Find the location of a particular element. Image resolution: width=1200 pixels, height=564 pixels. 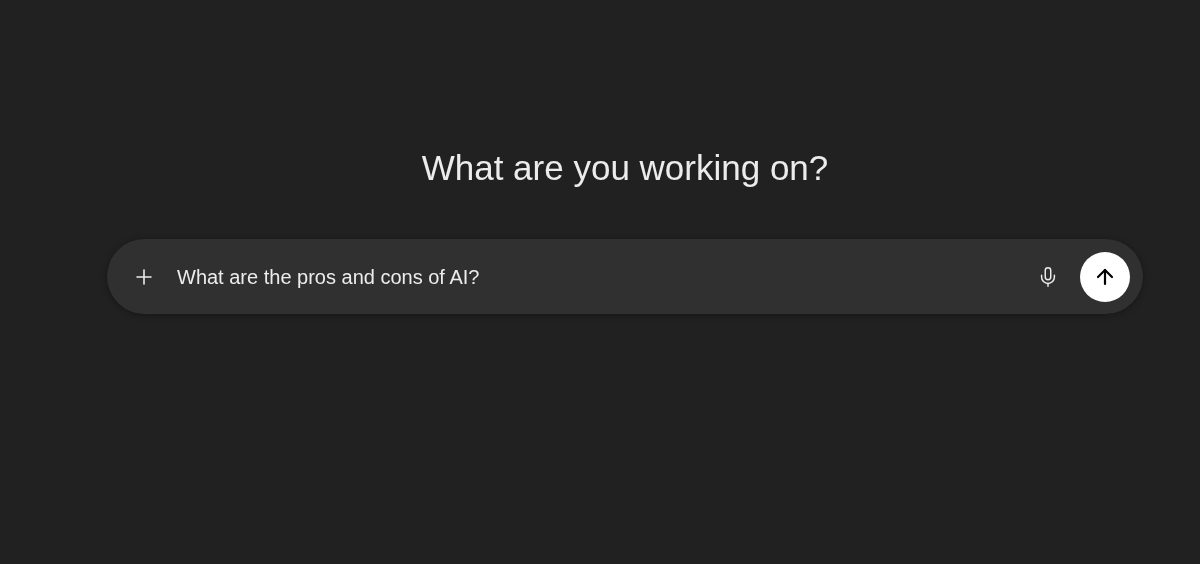

page-heading: What are you working on? is located at coordinates (625, 168).